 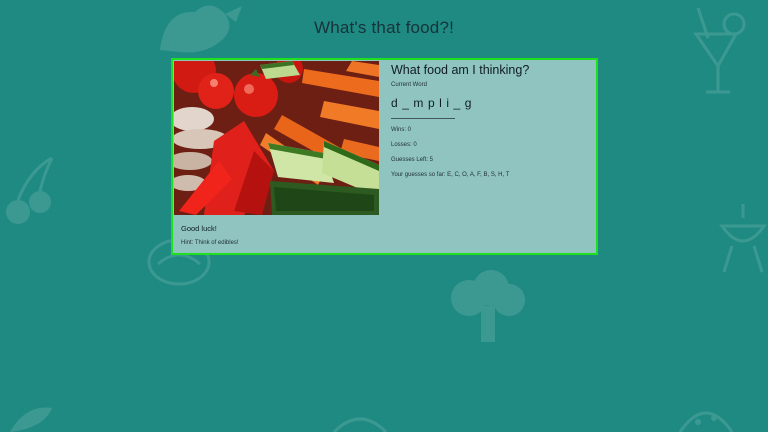 I want to click on bowl-bottom-doodle-icon, so click(x=360, y=424).